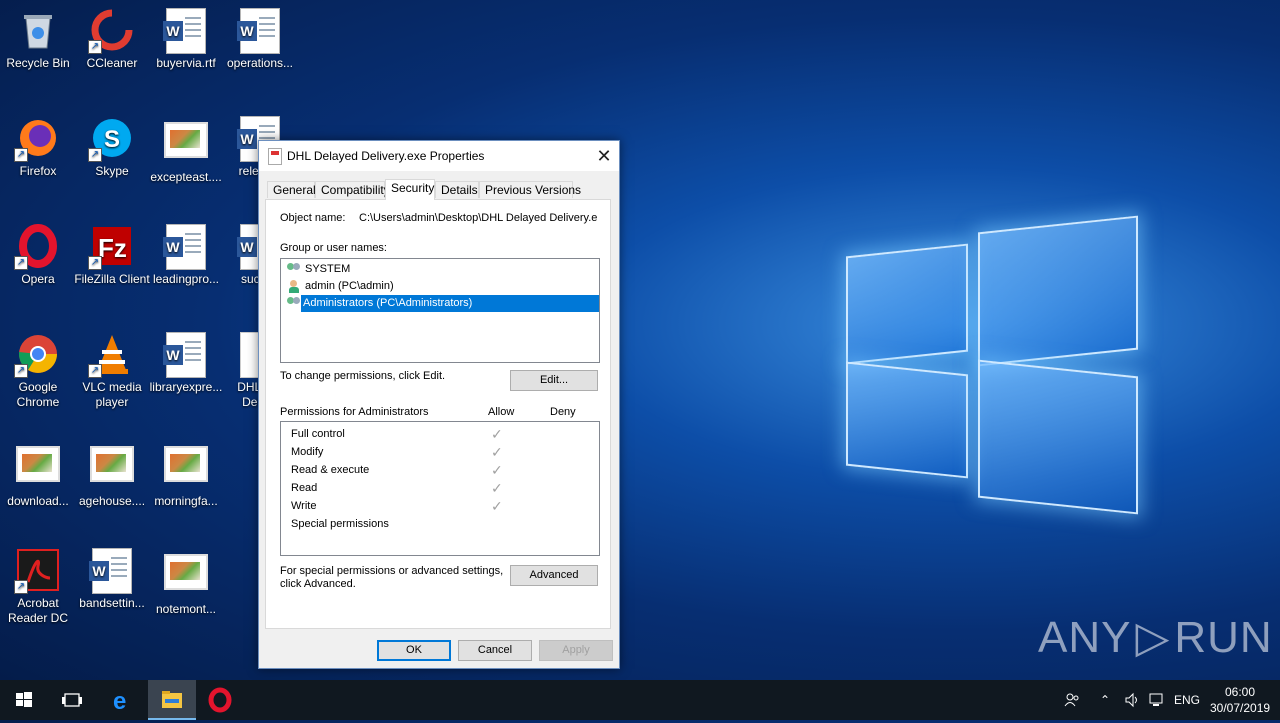 This screenshot has width=1280, height=723. Describe the element at coordinates (495, 650) in the screenshot. I see `cancel-button: Cancel` at that location.